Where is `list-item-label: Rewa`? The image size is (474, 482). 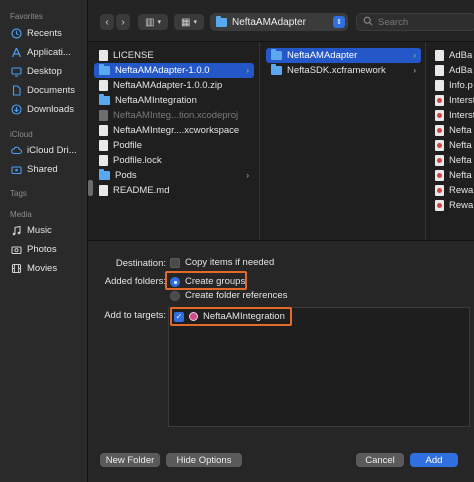
list-item-label: Rewa is located at coordinates (461, 205).